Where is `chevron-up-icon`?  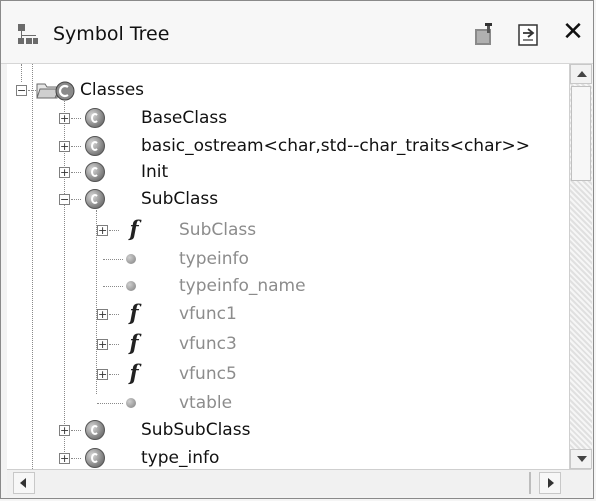 chevron-up-icon is located at coordinates (582, 74).